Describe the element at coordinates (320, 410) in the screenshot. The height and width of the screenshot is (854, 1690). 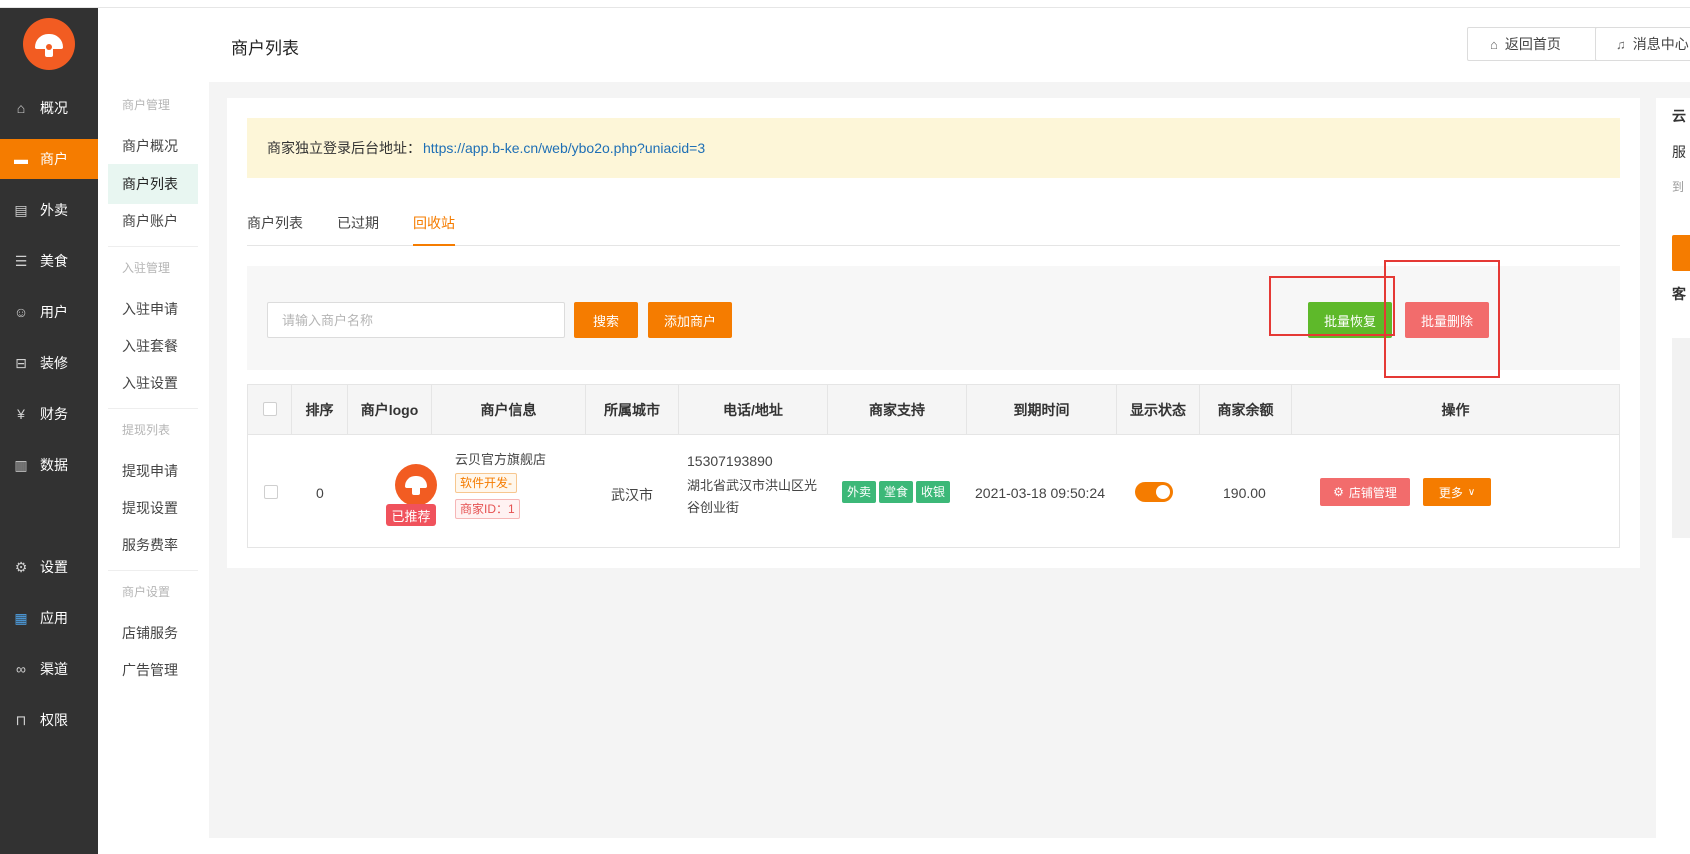
I see `column-header-sort: 排序` at that location.